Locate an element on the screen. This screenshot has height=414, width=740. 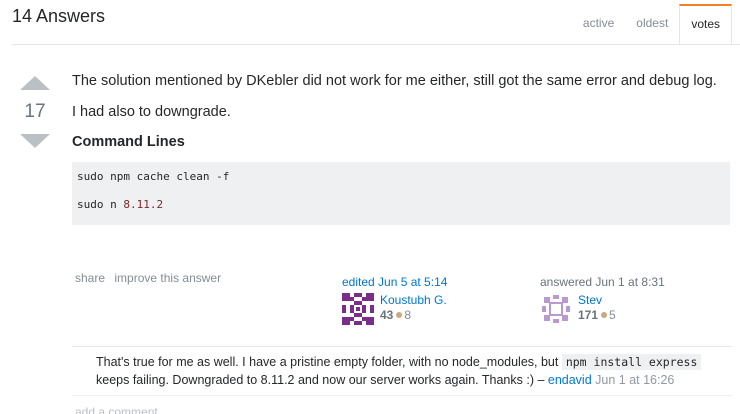
author-signature: answered Jun 1 at 8:31 Stev 171 5 is located at coordinates (602, 300).